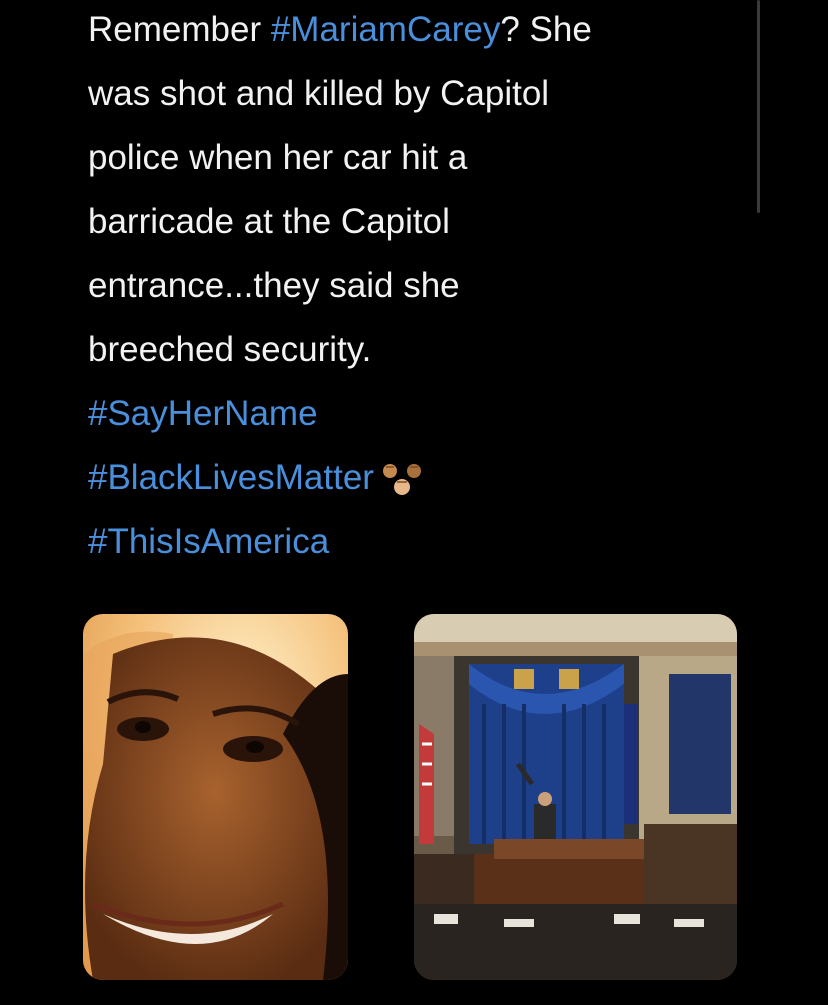 The width and height of the screenshot is (828, 1005). What do you see at coordinates (319, 93) in the screenshot?
I see `tweet-line-2: was shot and killed by Capitol` at bounding box center [319, 93].